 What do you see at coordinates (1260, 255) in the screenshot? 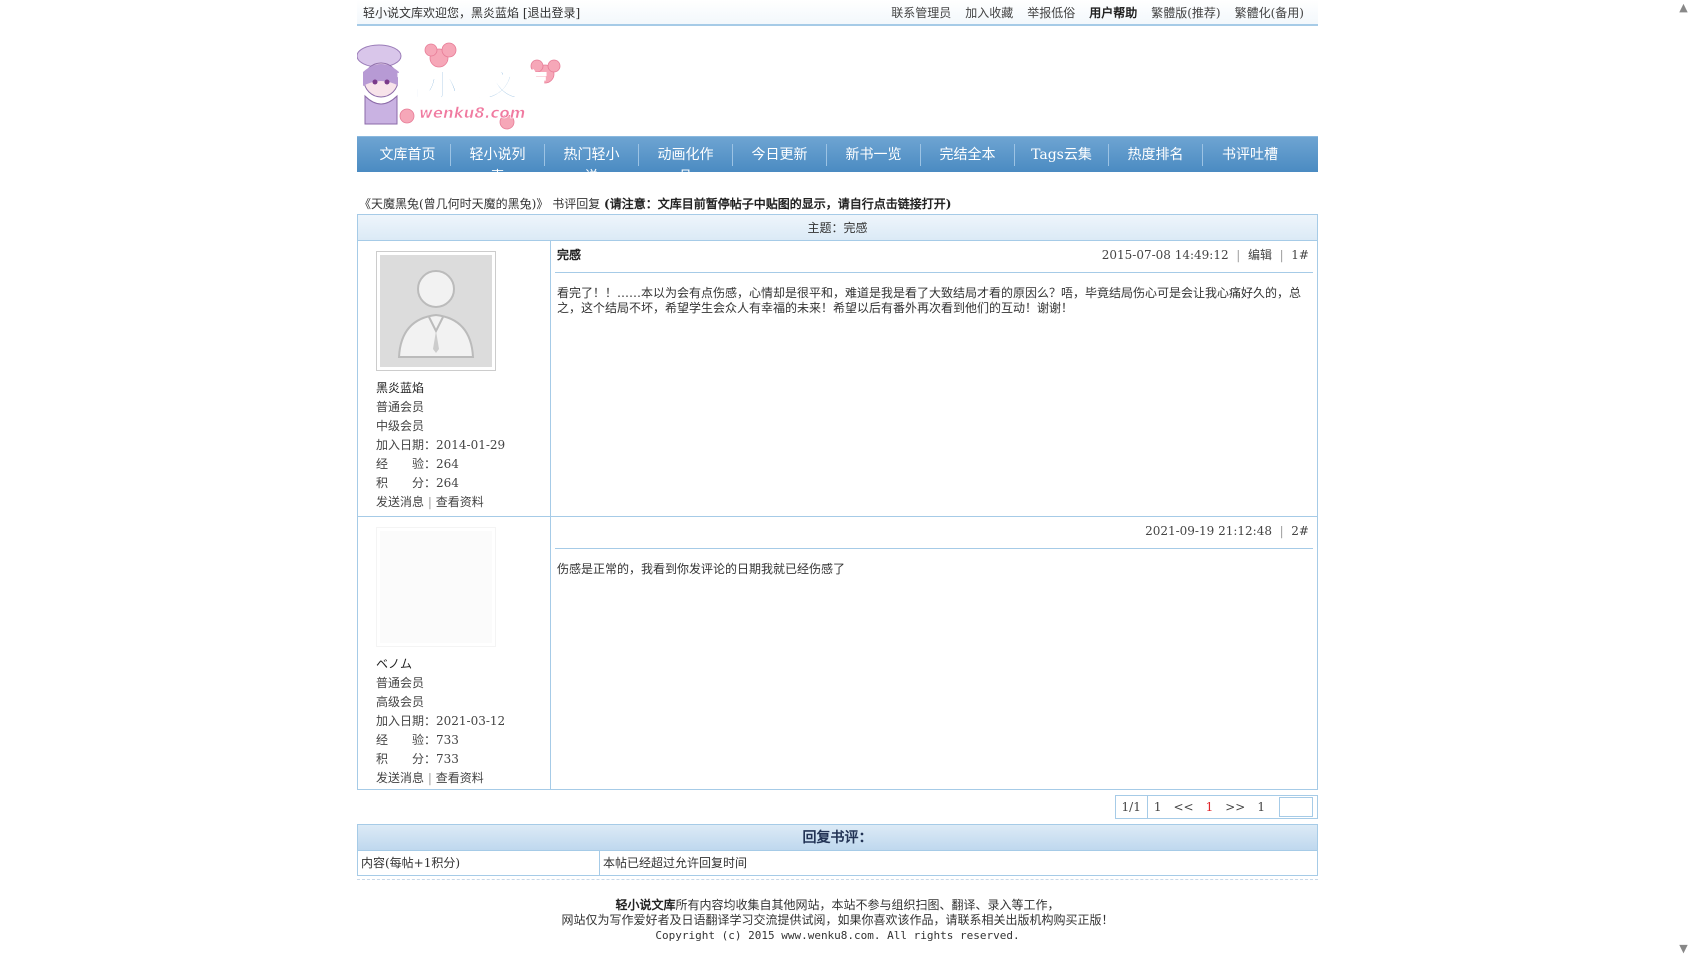
I see `edit-link: 编辑` at bounding box center [1260, 255].